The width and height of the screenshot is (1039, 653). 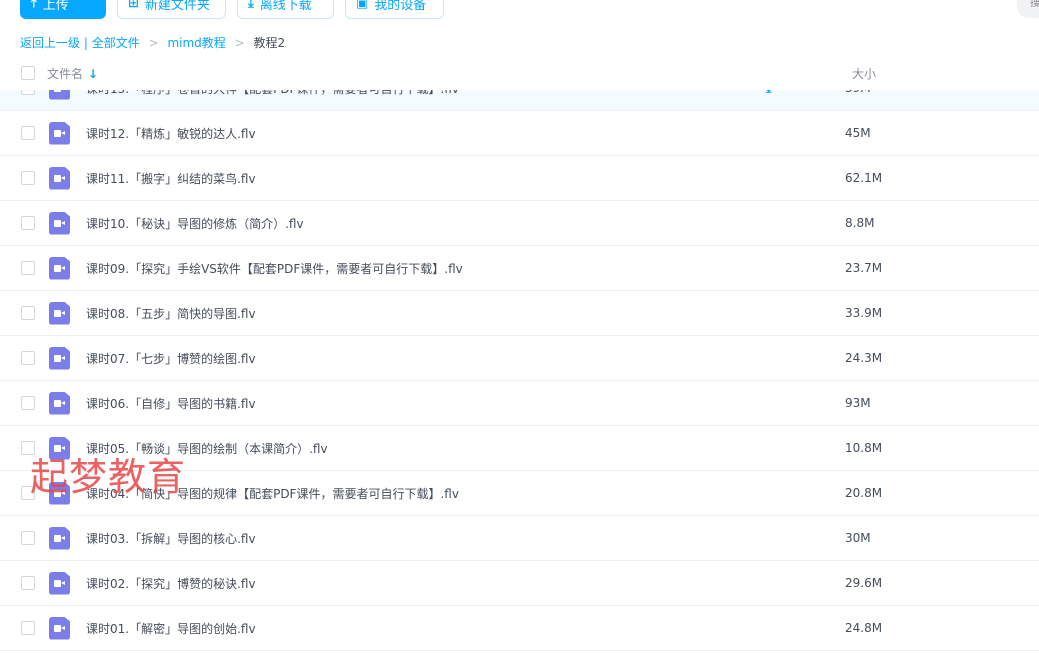 What do you see at coordinates (519, 223) in the screenshot?
I see `file-row: 课时10.「秘诀」导图的修炼（简介）.flv 8.8M` at bounding box center [519, 223].